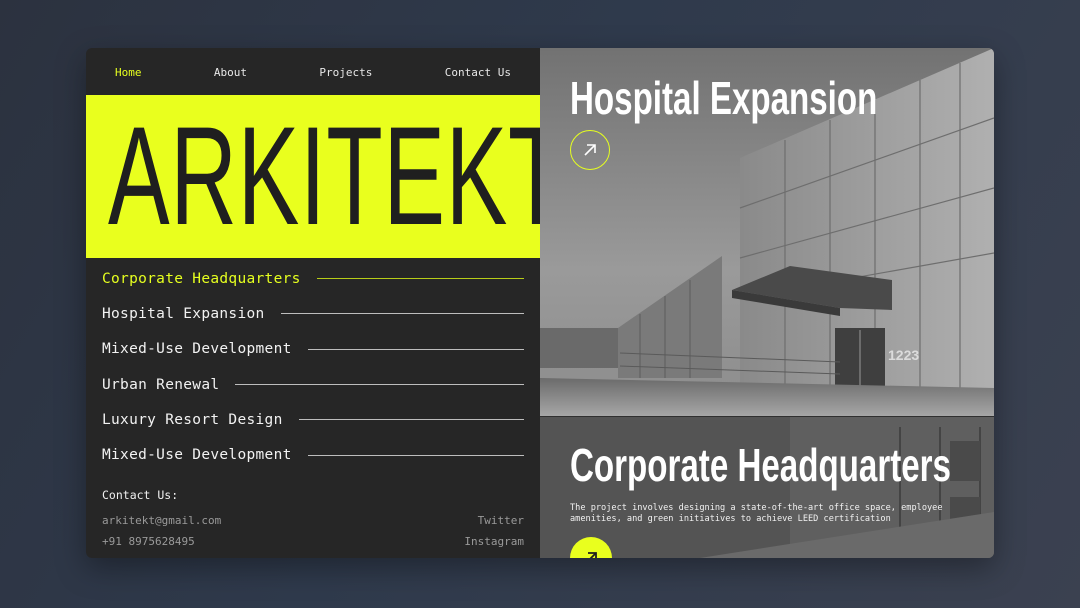 The height and width of the screenshot is (608, 1080). Describe the element at coordinates (724, 98) in the screenshot. I see `featured-title: Hospital Expansion` at that location.